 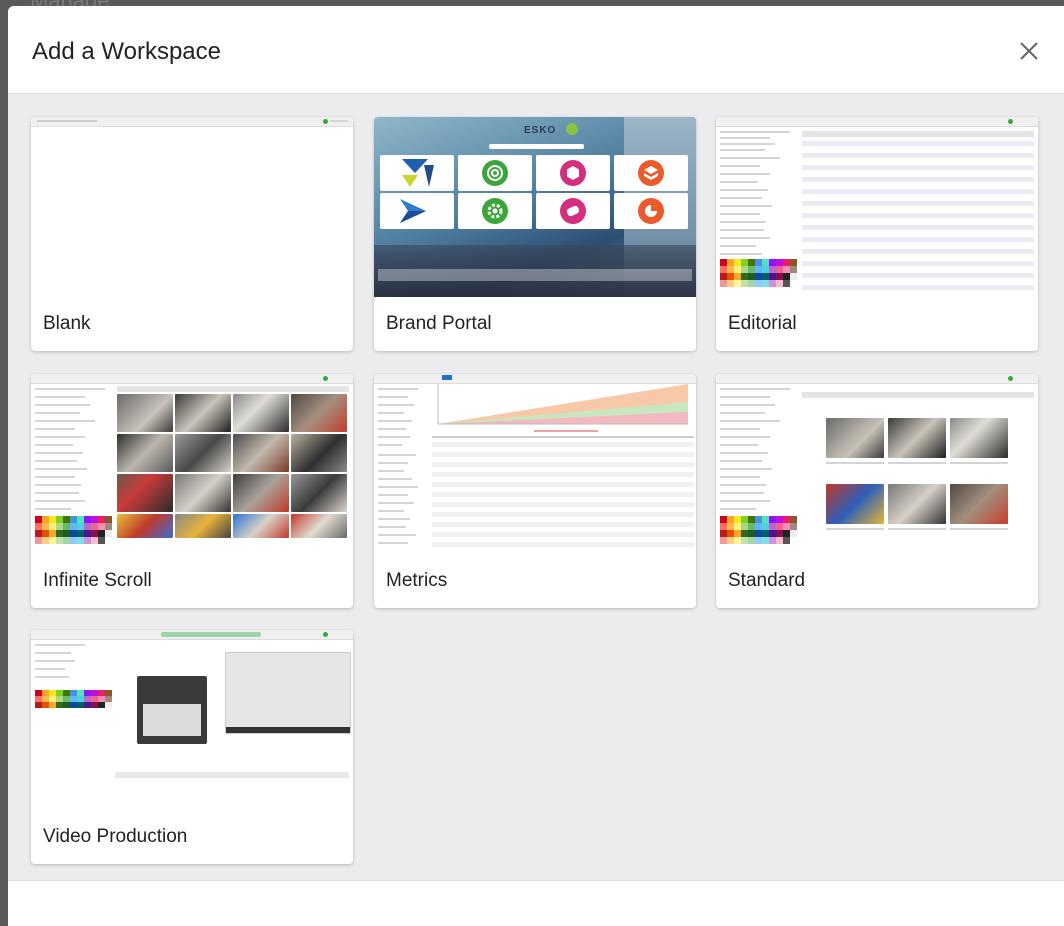 What do you see at coordinates (126, 51) in the screenshot?
I see `dialog-title: Add a Workspace` at bounding box center [126, 51].